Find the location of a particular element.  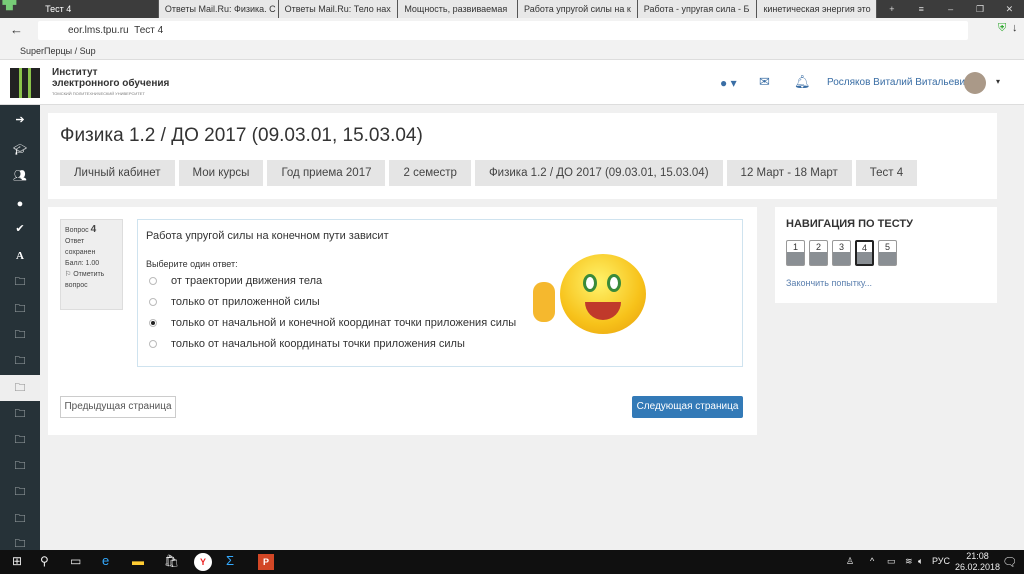

task-view-icon: ▭ is located at coordinates (75, 561).